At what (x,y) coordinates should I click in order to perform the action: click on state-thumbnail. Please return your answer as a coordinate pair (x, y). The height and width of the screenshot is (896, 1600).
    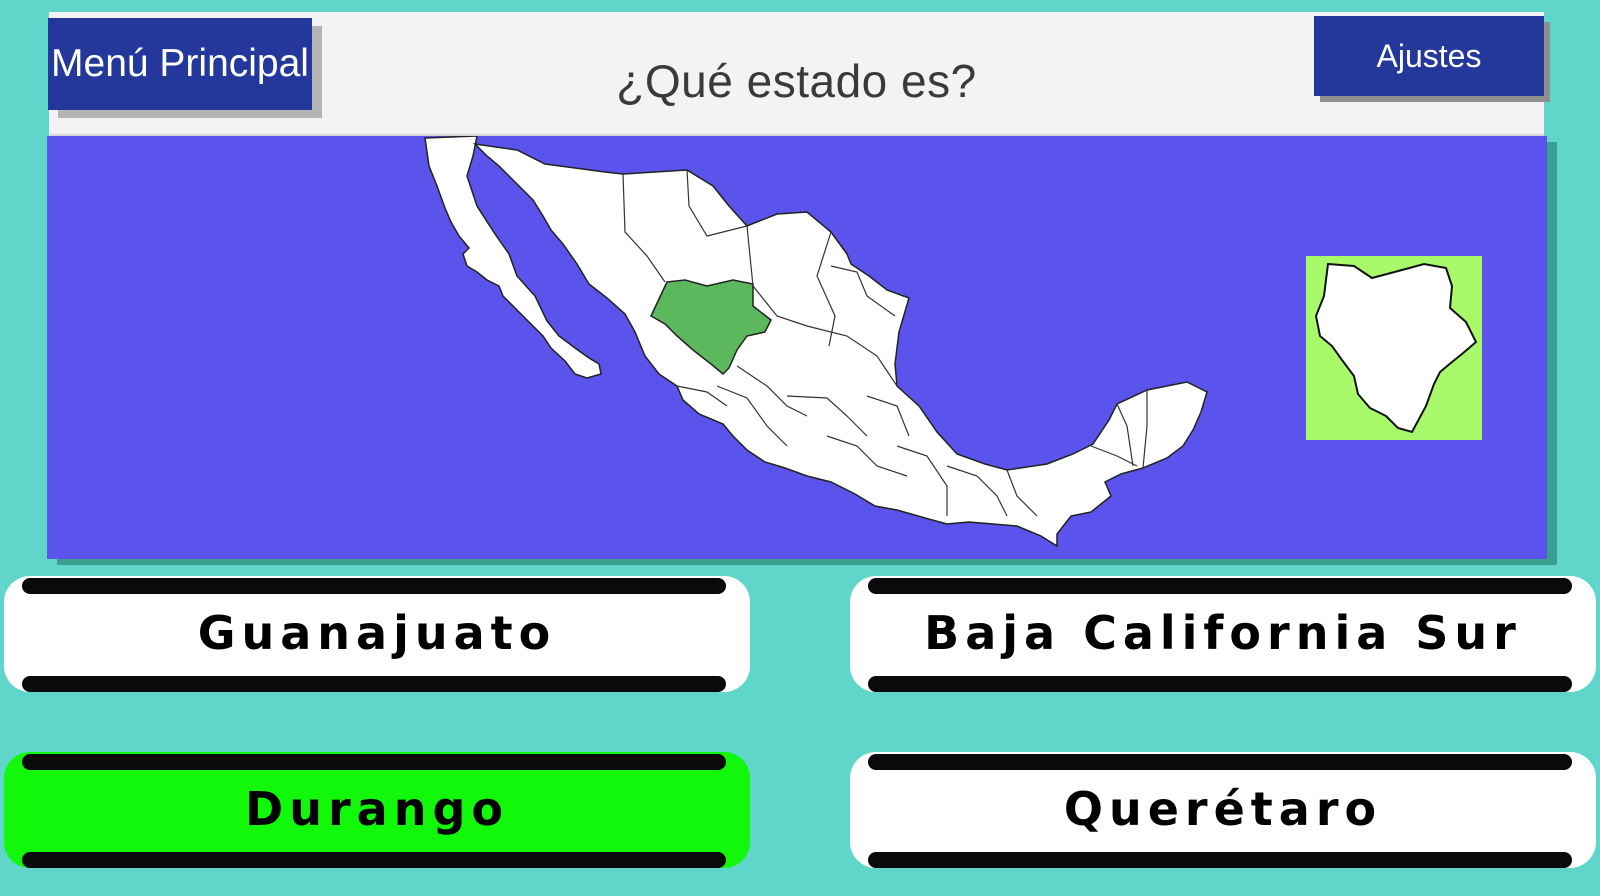
    Looking at the image, I should click on (1394, 348).